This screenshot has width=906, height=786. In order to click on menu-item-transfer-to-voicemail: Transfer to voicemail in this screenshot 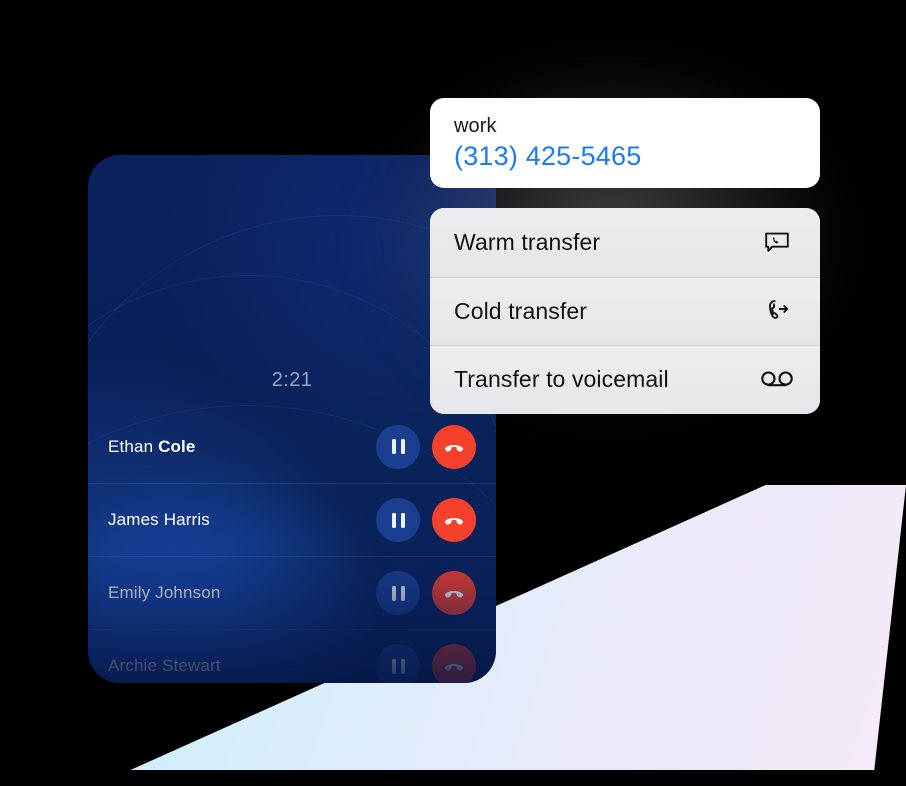, I will do `click(625, 379)`.